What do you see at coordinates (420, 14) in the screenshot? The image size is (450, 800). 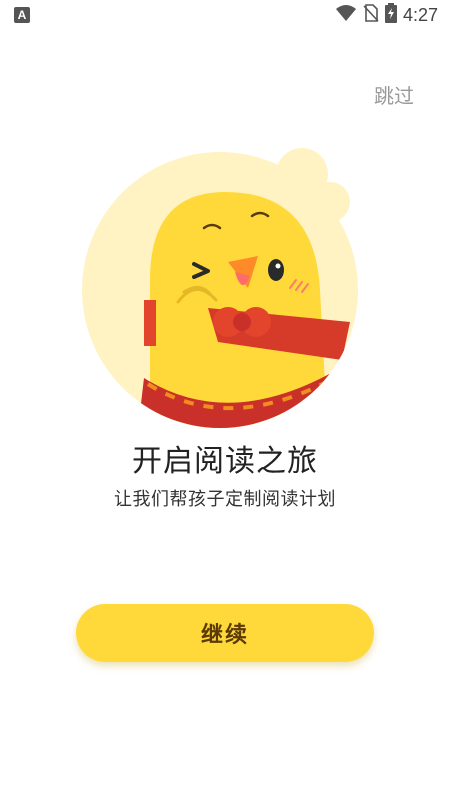 I see `status-time: 4:27` at bounding box center [420, 14].